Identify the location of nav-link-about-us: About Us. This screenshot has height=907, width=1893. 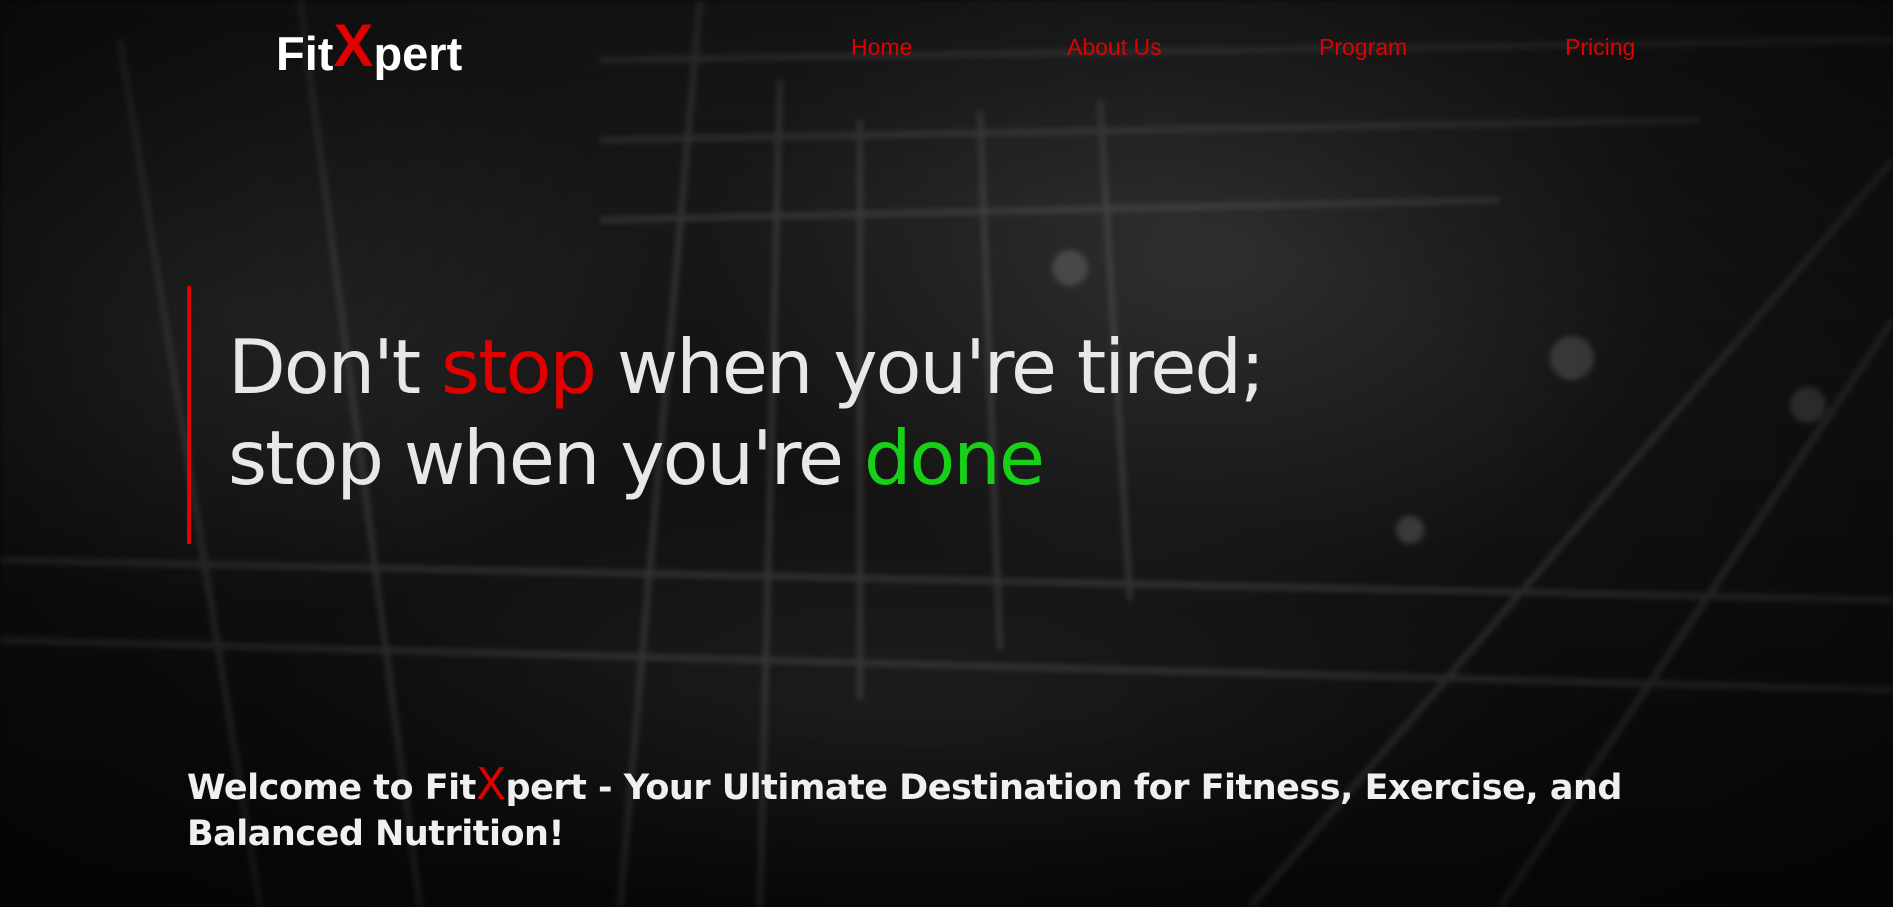
(1114, 47).